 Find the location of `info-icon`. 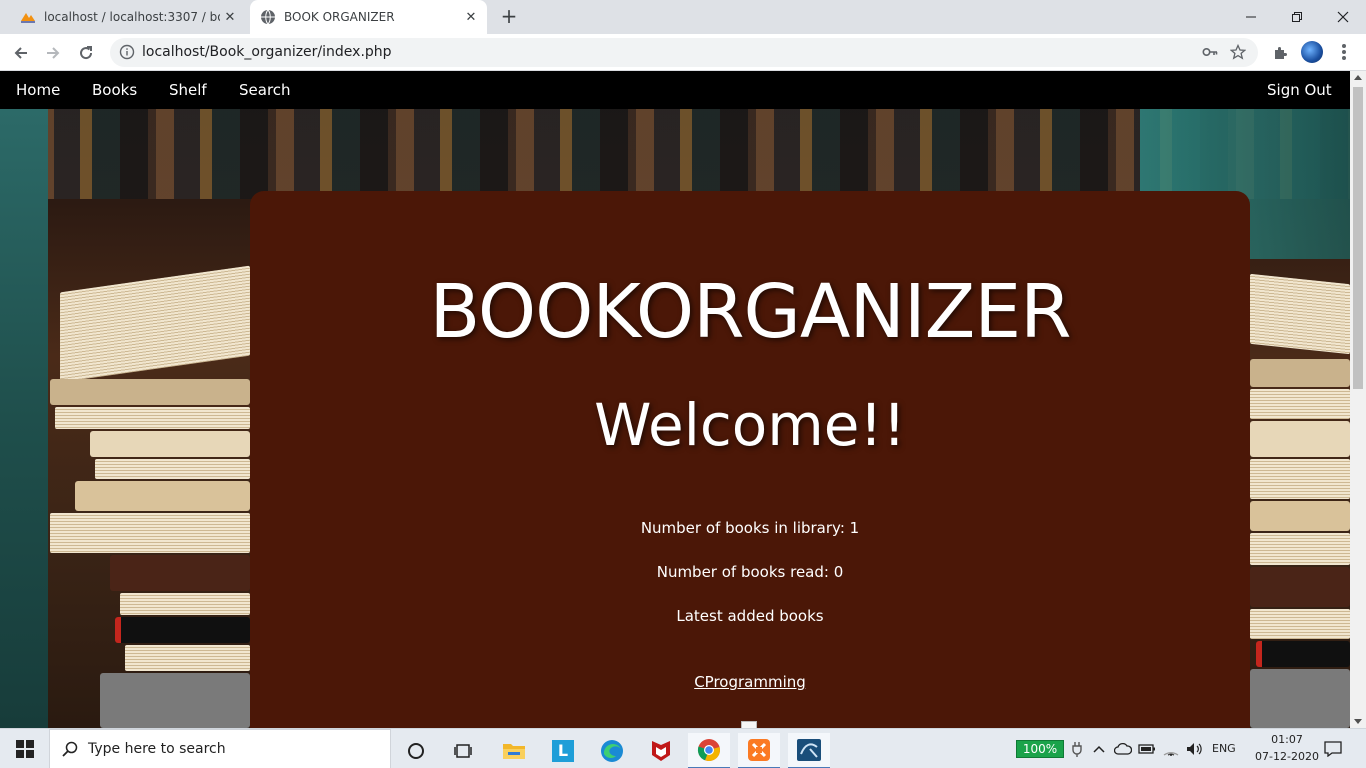

info-icon is located at coordinates (127, 52).